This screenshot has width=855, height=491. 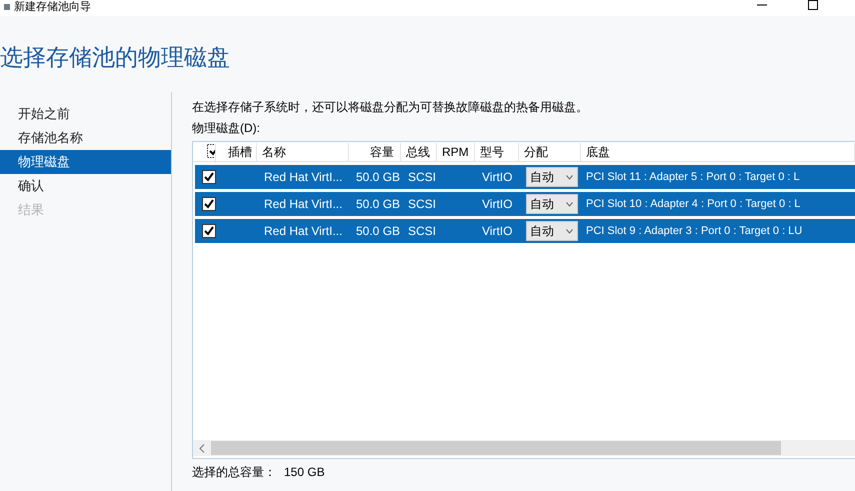 What do you see at coordinates (85, 186) in the screenshot?
I see `sidebar-item: 确认` at bounding box center [85, 186].